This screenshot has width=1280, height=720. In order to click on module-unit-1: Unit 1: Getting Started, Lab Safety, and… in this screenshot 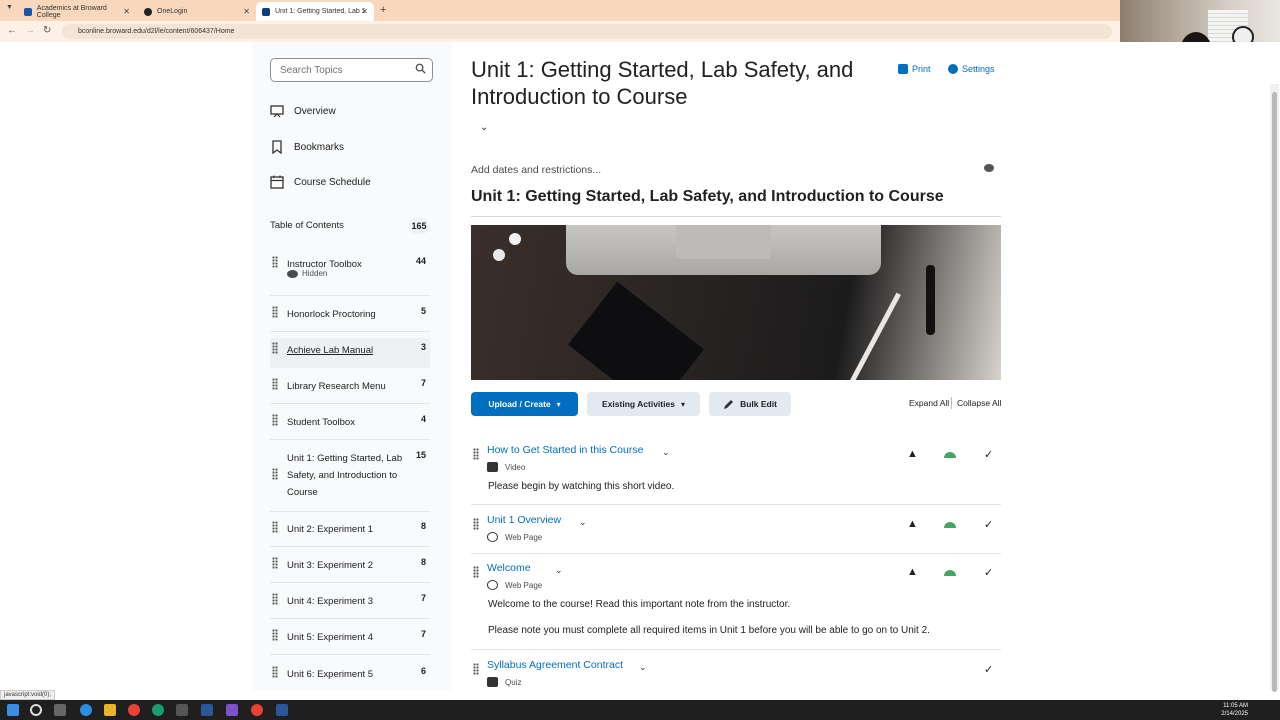, I will do `click(350, 481)`.